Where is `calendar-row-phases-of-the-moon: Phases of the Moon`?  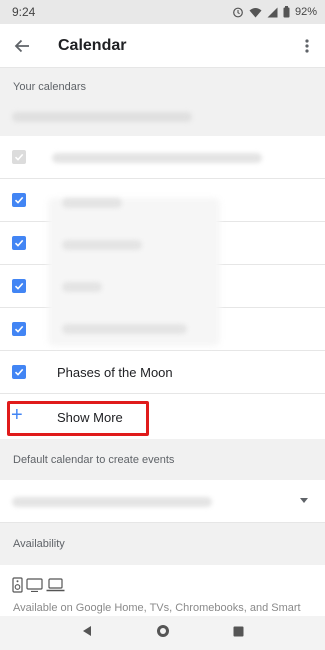 calendar-row-phases-of-the-moon: Phases of the Moon is located at coordinates (162, 372).